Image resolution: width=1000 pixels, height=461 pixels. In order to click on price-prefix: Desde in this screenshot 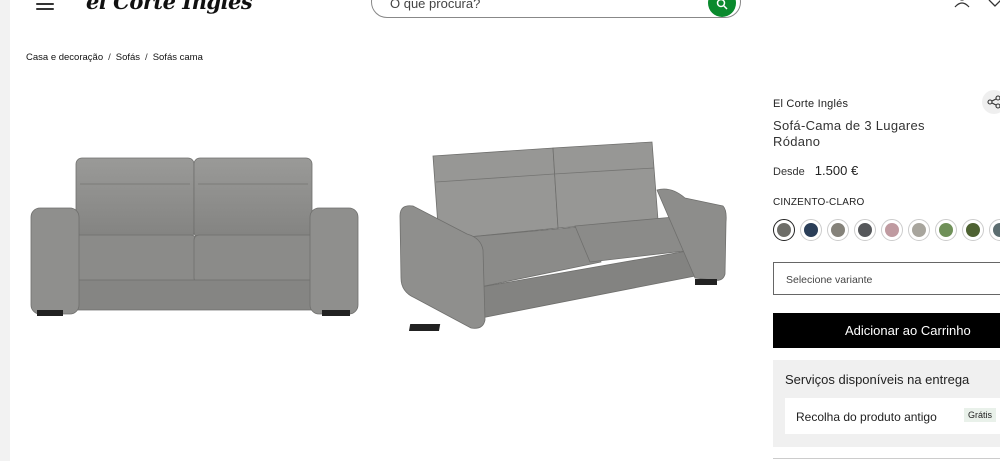, I will do `click(789, 172)`.